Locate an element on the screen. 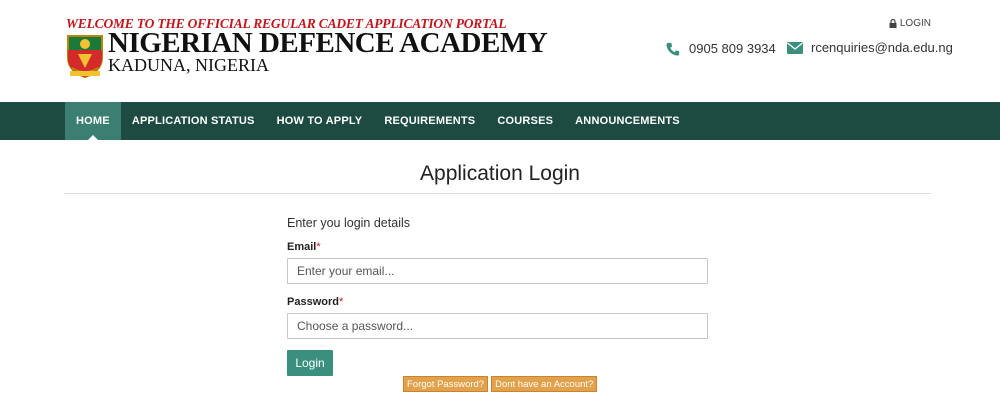  contact-phone: 0905 809 3934 is located at coordinates (720, 48).